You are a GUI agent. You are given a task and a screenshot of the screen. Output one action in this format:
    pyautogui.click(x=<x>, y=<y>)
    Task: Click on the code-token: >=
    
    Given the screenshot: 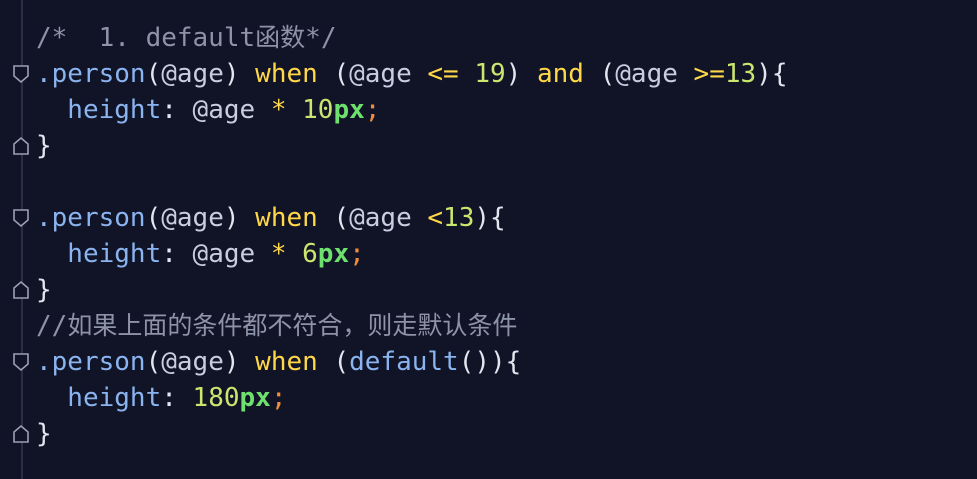 What is the action you would take?
    pyautogui.click(x=709, y=74)
    